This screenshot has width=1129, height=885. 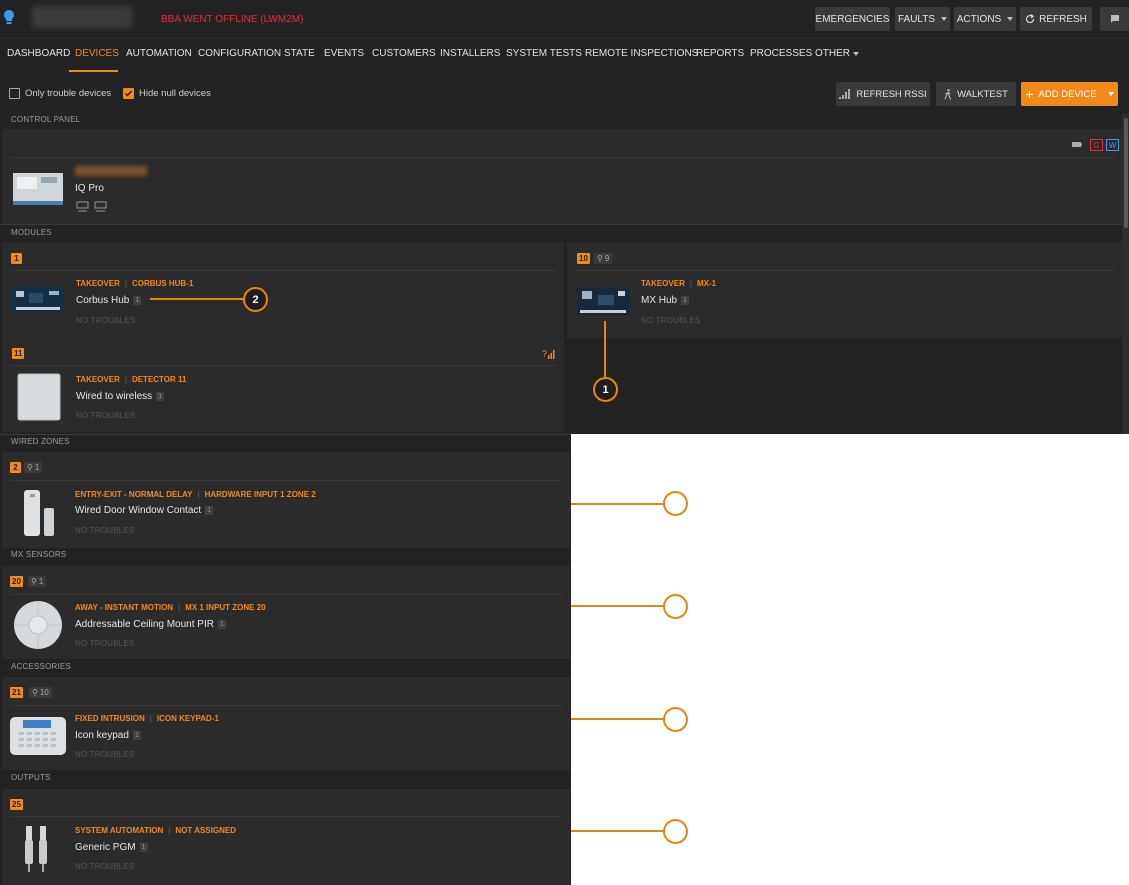 What do you see at coordinates (562, 176) in the screenshot?
I see `control-panel-card: G W IQ Pro` at bounding box center [562, 176].